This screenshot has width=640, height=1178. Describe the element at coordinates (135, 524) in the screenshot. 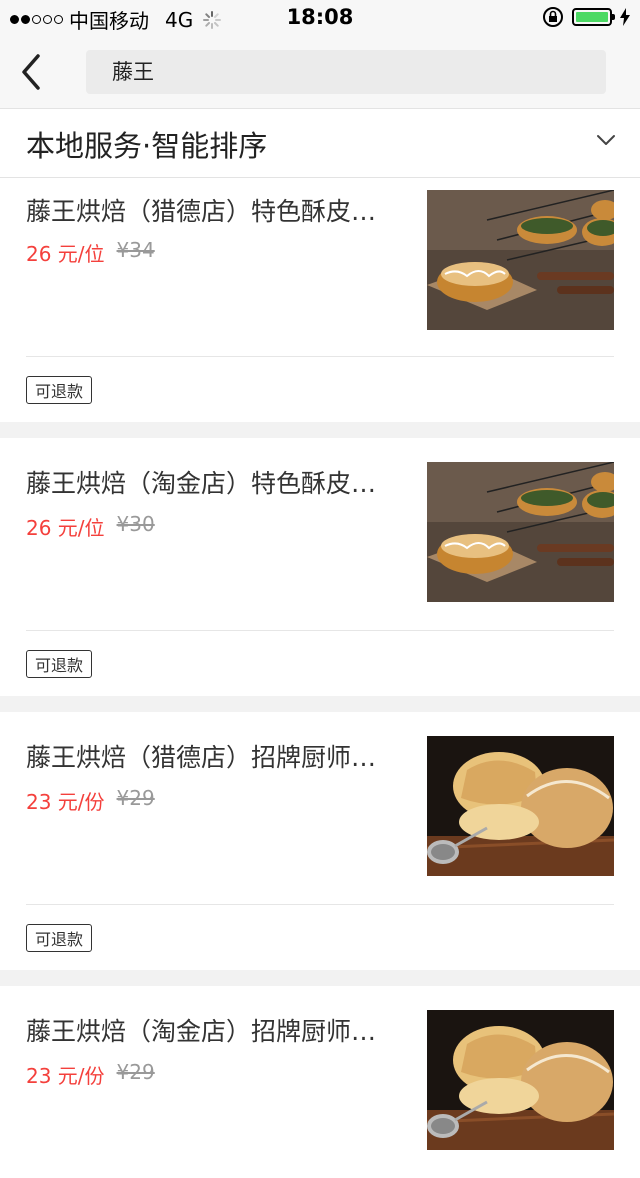

I see `original-price: ¥30` at that location.